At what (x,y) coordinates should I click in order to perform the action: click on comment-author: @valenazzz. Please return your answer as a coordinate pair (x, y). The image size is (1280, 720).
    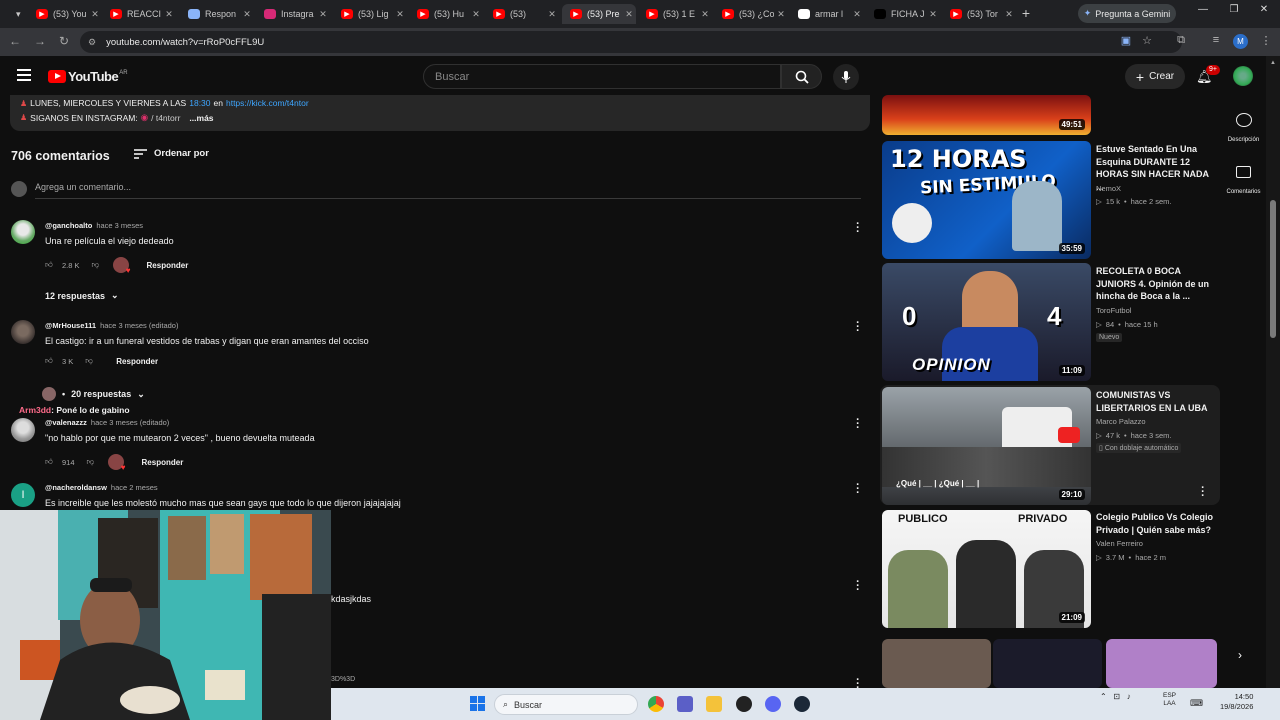
    Looking at the image, I should click on (66, 422).